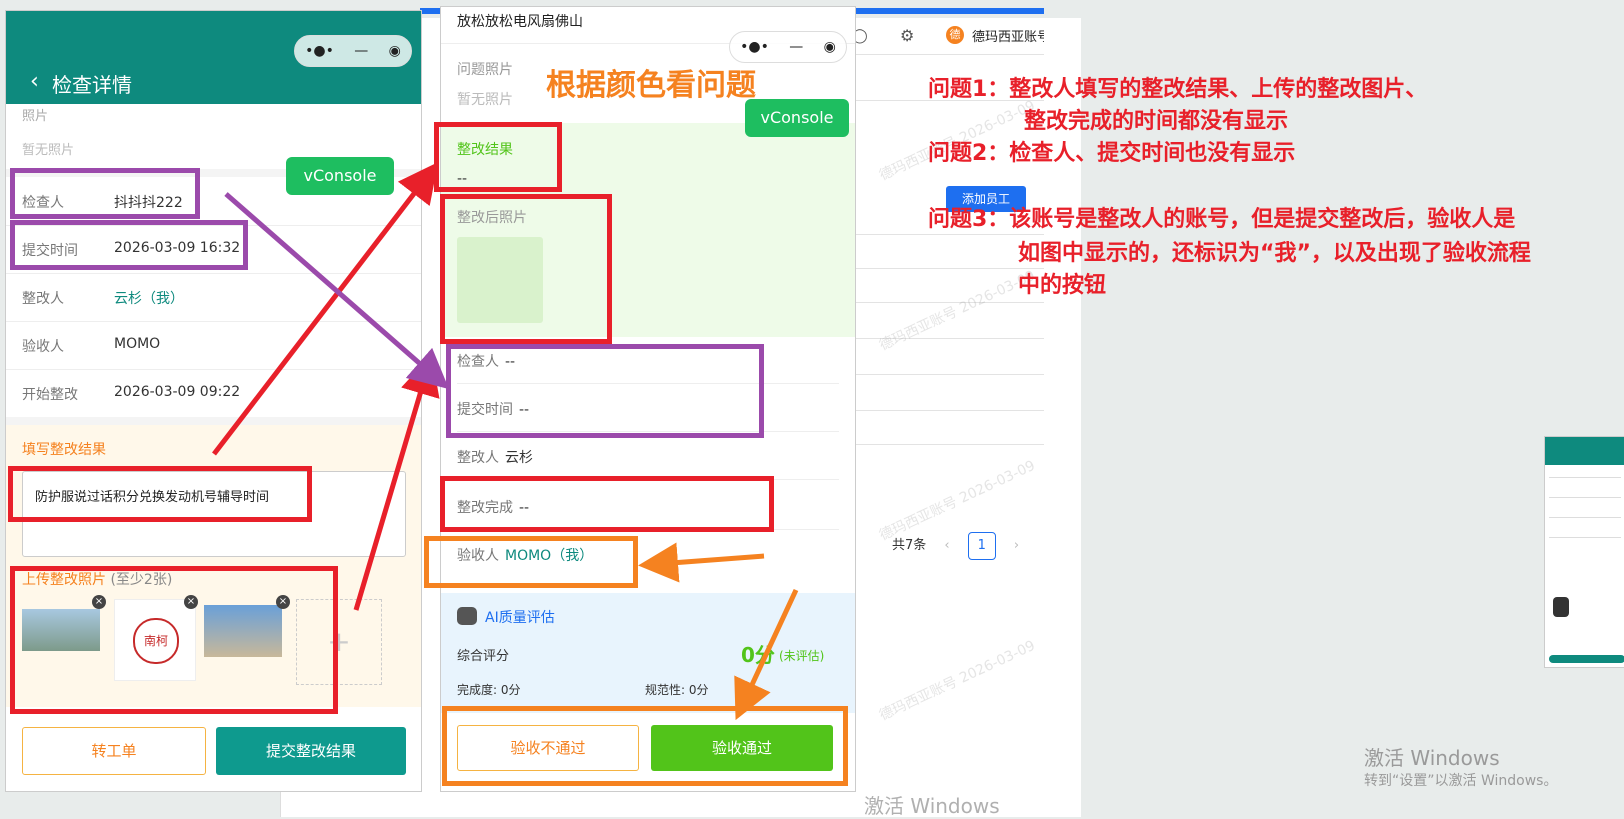 The image size is (1624, 819). Describe the element at coordinates (651, 85) in the screenshot. I see `annotation-heading: 根据颜色看问题` at that location.